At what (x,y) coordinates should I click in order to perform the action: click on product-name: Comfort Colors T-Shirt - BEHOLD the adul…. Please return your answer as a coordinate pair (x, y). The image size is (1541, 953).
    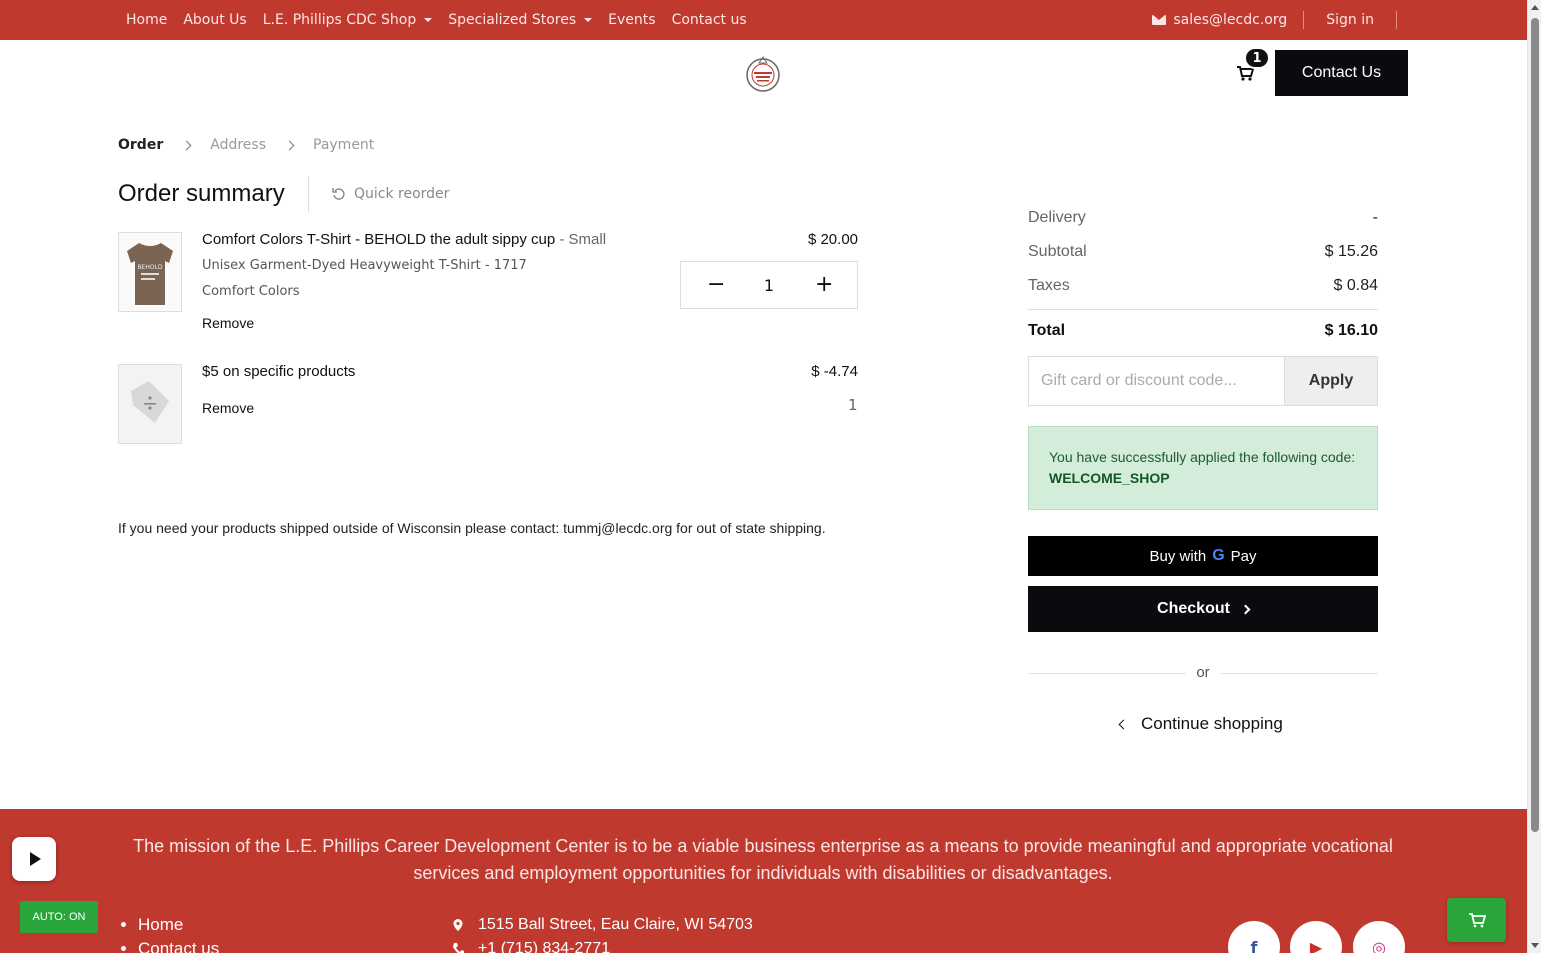
    Looking at the image, I should click on (379, 239).